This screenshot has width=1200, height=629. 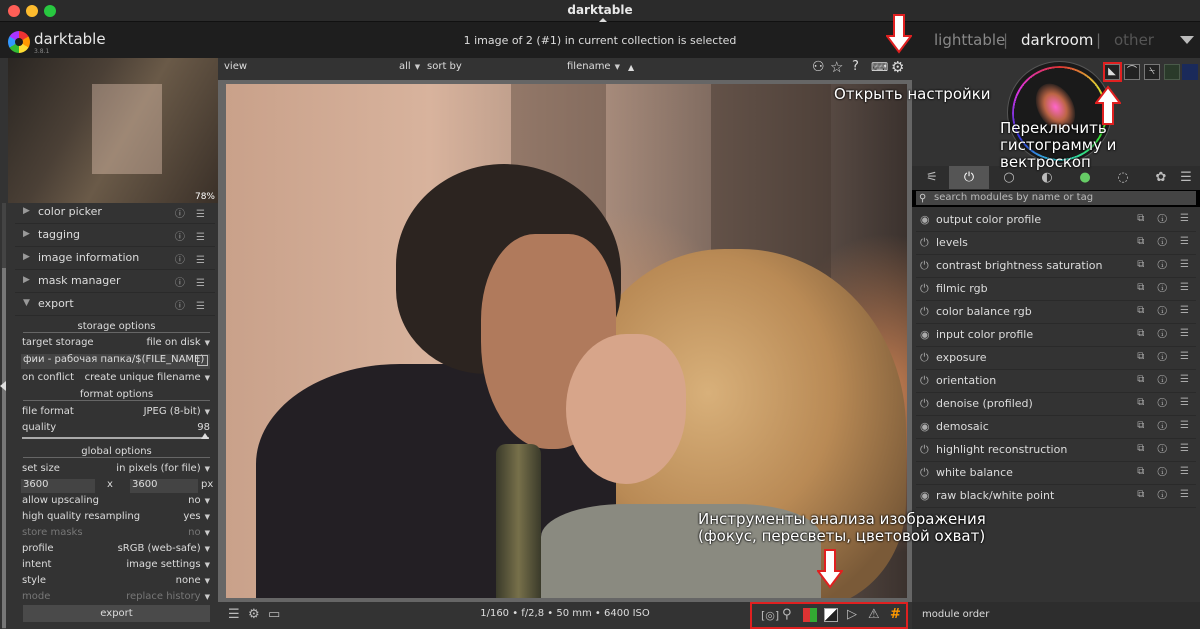 What do you see at coordinates (205, 436) in the screenshot?
I see `slider-knob` at bounding box center [205, 436].